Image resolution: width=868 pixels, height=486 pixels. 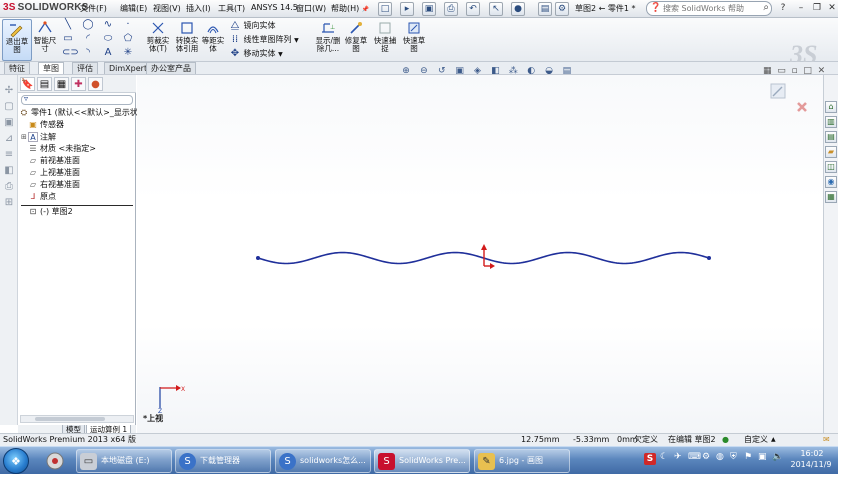 I want to click on help-search-box: ❓ ⌕, so click(x=709, y=8).